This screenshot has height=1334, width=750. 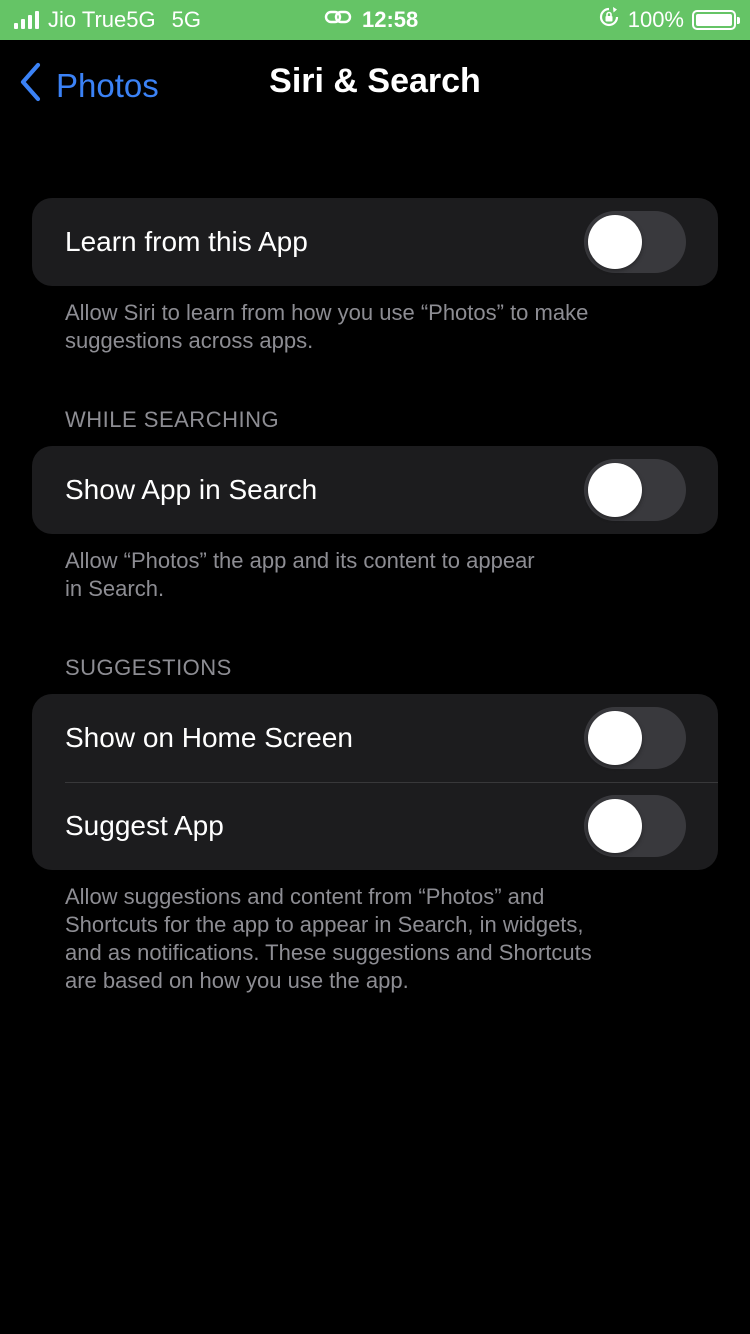 I want to click on chevron-left-icon, so click(x=37, y=86).